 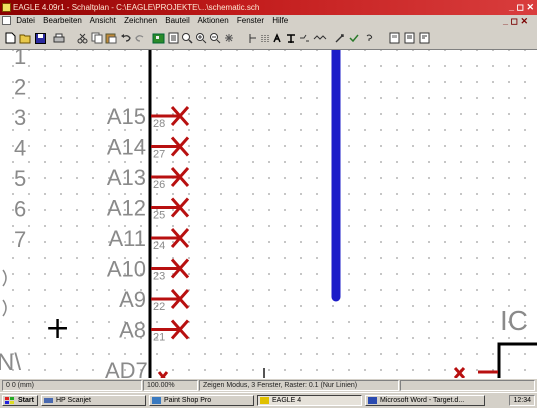 I want to click on layer-icon, so click(x=173, y=38).